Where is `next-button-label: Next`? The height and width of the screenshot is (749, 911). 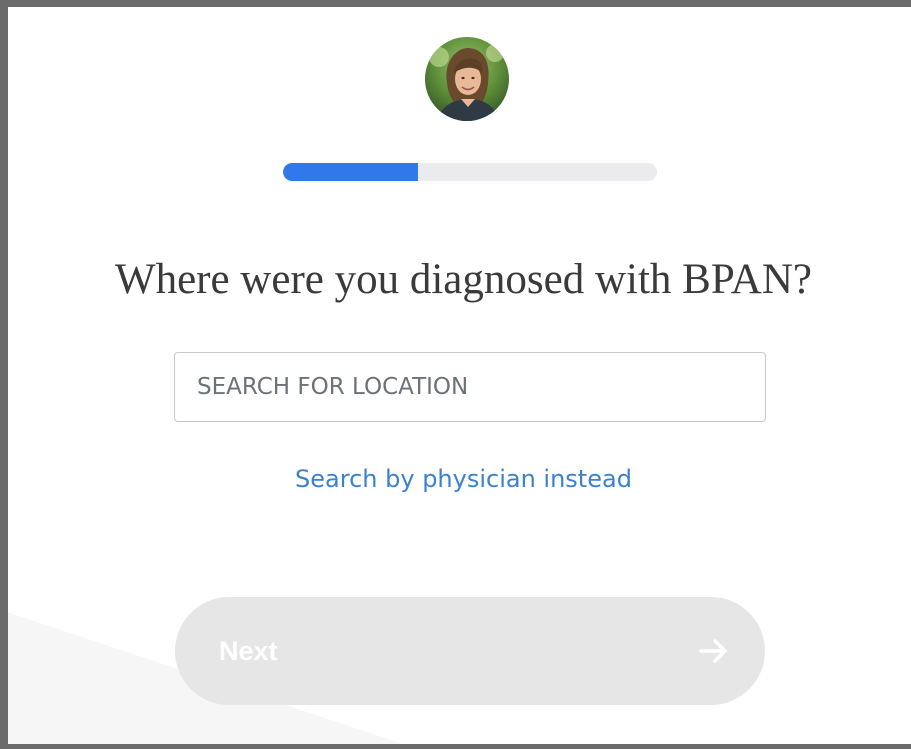 next-button-label: Next is located at coordinates (248, 650).